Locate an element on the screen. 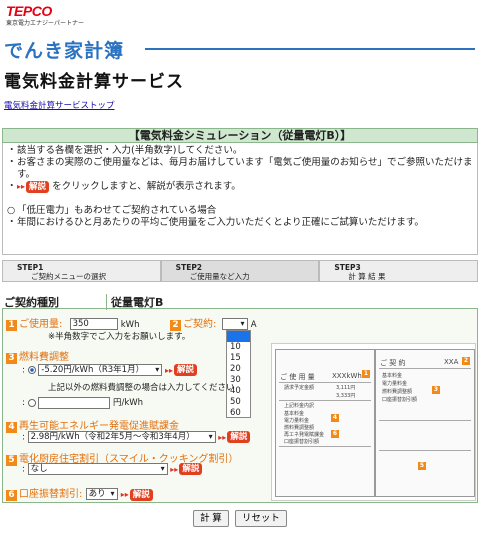 Image resolution: width=480 pixels, height=534 pixels. note-item: ・ ▸▸ 解説 をクリックしますと、解説が表示されます。 is located at coordinates (124, 187).